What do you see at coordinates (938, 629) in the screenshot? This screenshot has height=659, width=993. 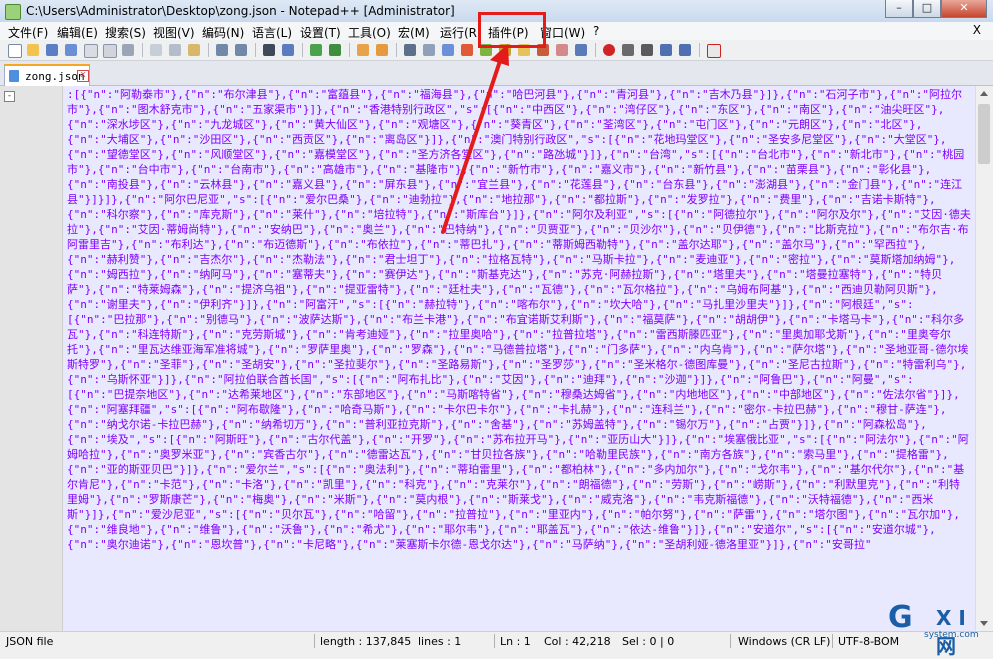 I see `gxi-watermark-logo: G X I 网 system.com` at bounding box center [938, 629].